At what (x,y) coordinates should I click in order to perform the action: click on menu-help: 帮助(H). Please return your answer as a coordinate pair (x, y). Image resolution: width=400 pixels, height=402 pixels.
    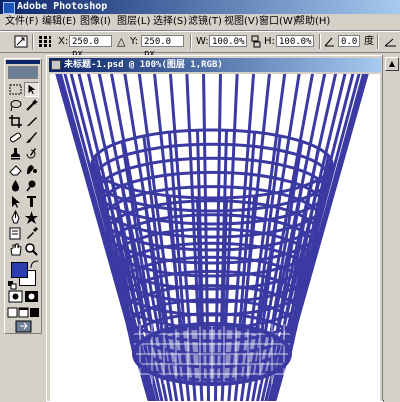
    Looking at the image, I should click on (312, 22).